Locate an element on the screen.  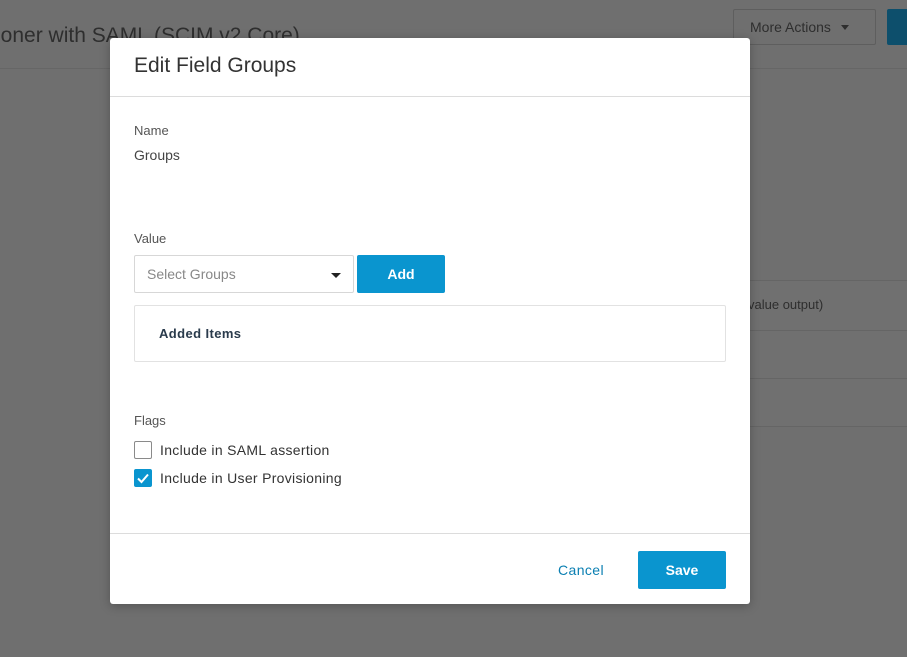
value-label: Value is located at coordinates (150, 238).